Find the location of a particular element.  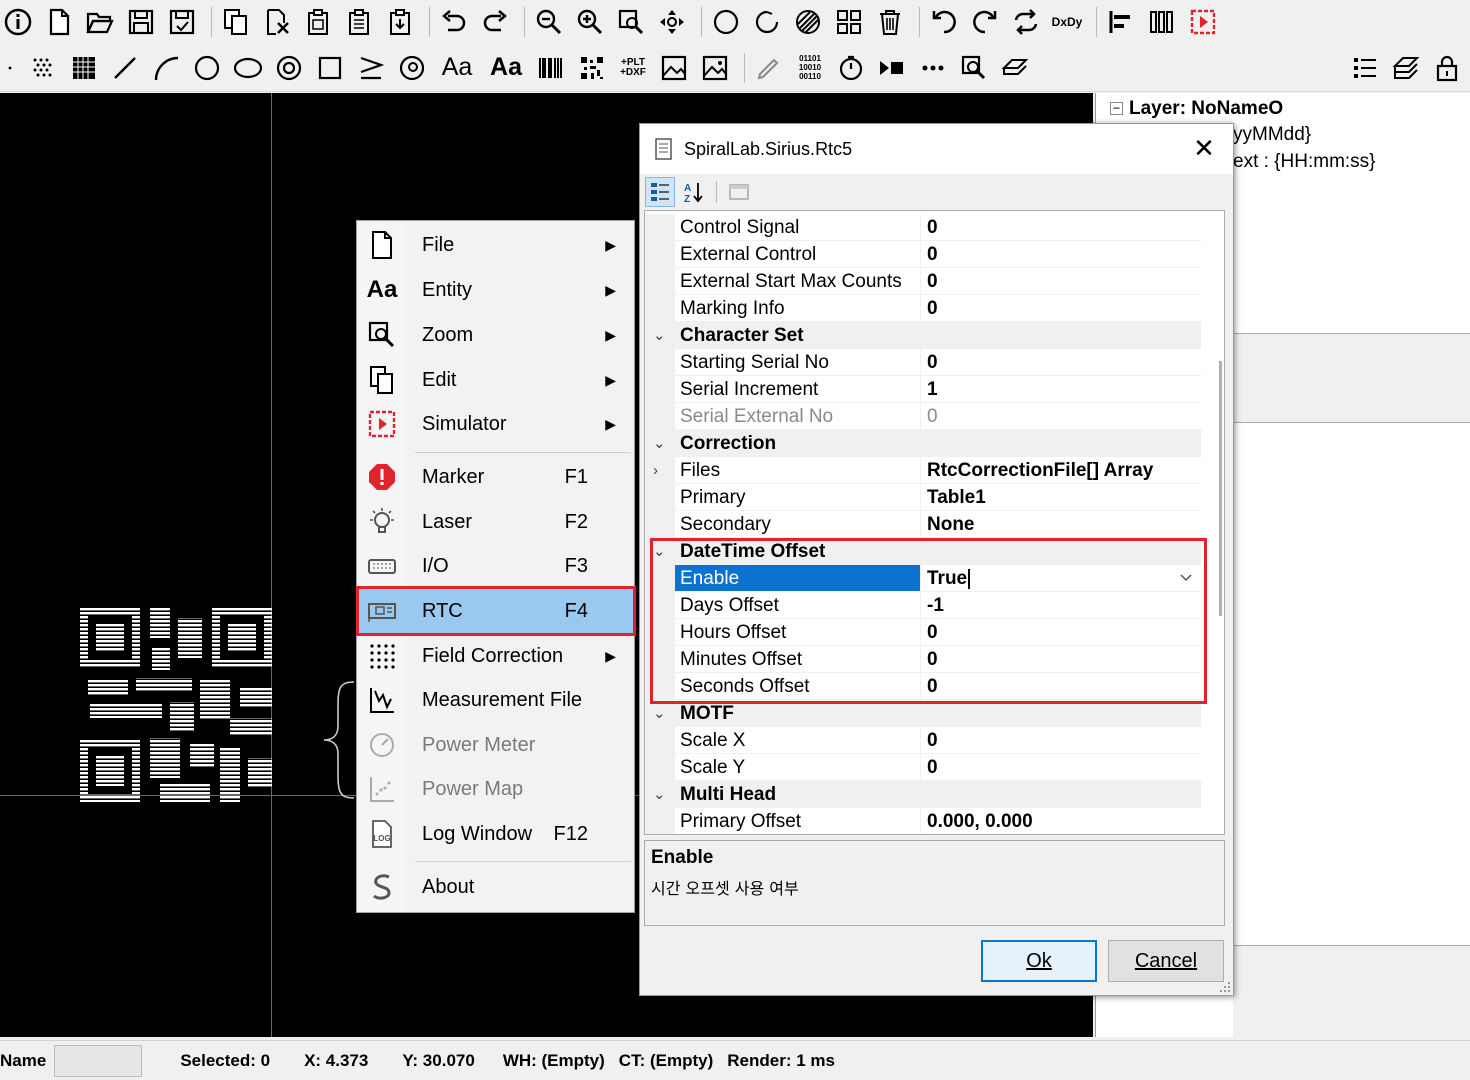

prop-row: Primary Offset 0.000, 0.000 is located at coordinates (923, 821).